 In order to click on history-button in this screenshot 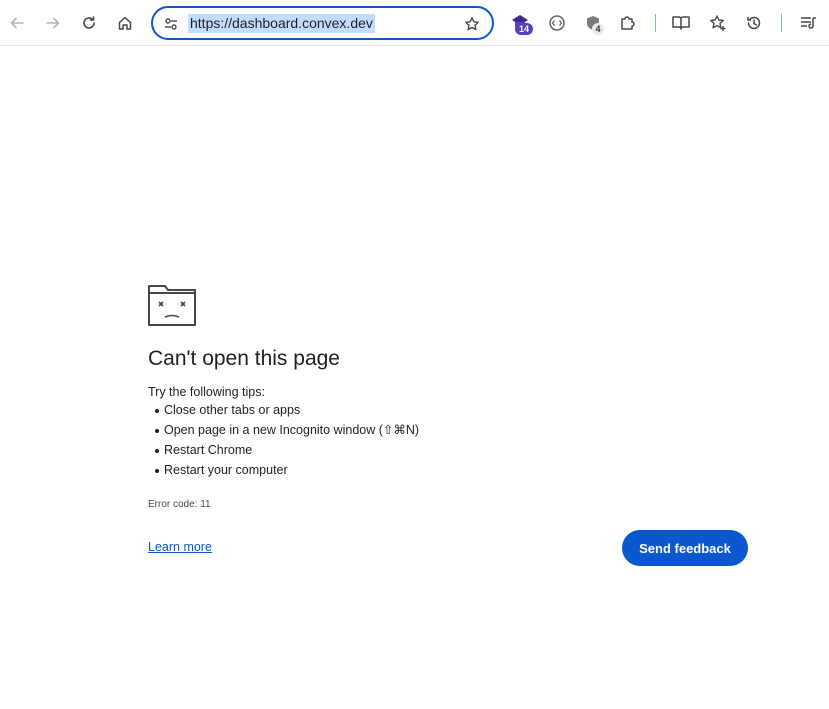, I will do `click(754, 23)`.